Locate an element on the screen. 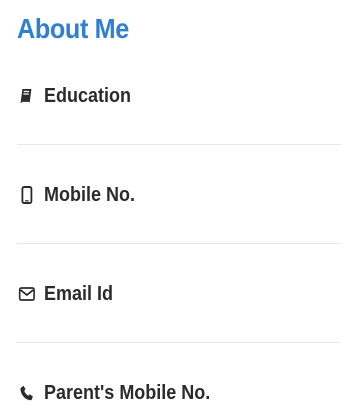 This screenshot has height=419, width=347. list-item-parent-mobile: Parent's Mobile No. is located at coordinates (163, 391).